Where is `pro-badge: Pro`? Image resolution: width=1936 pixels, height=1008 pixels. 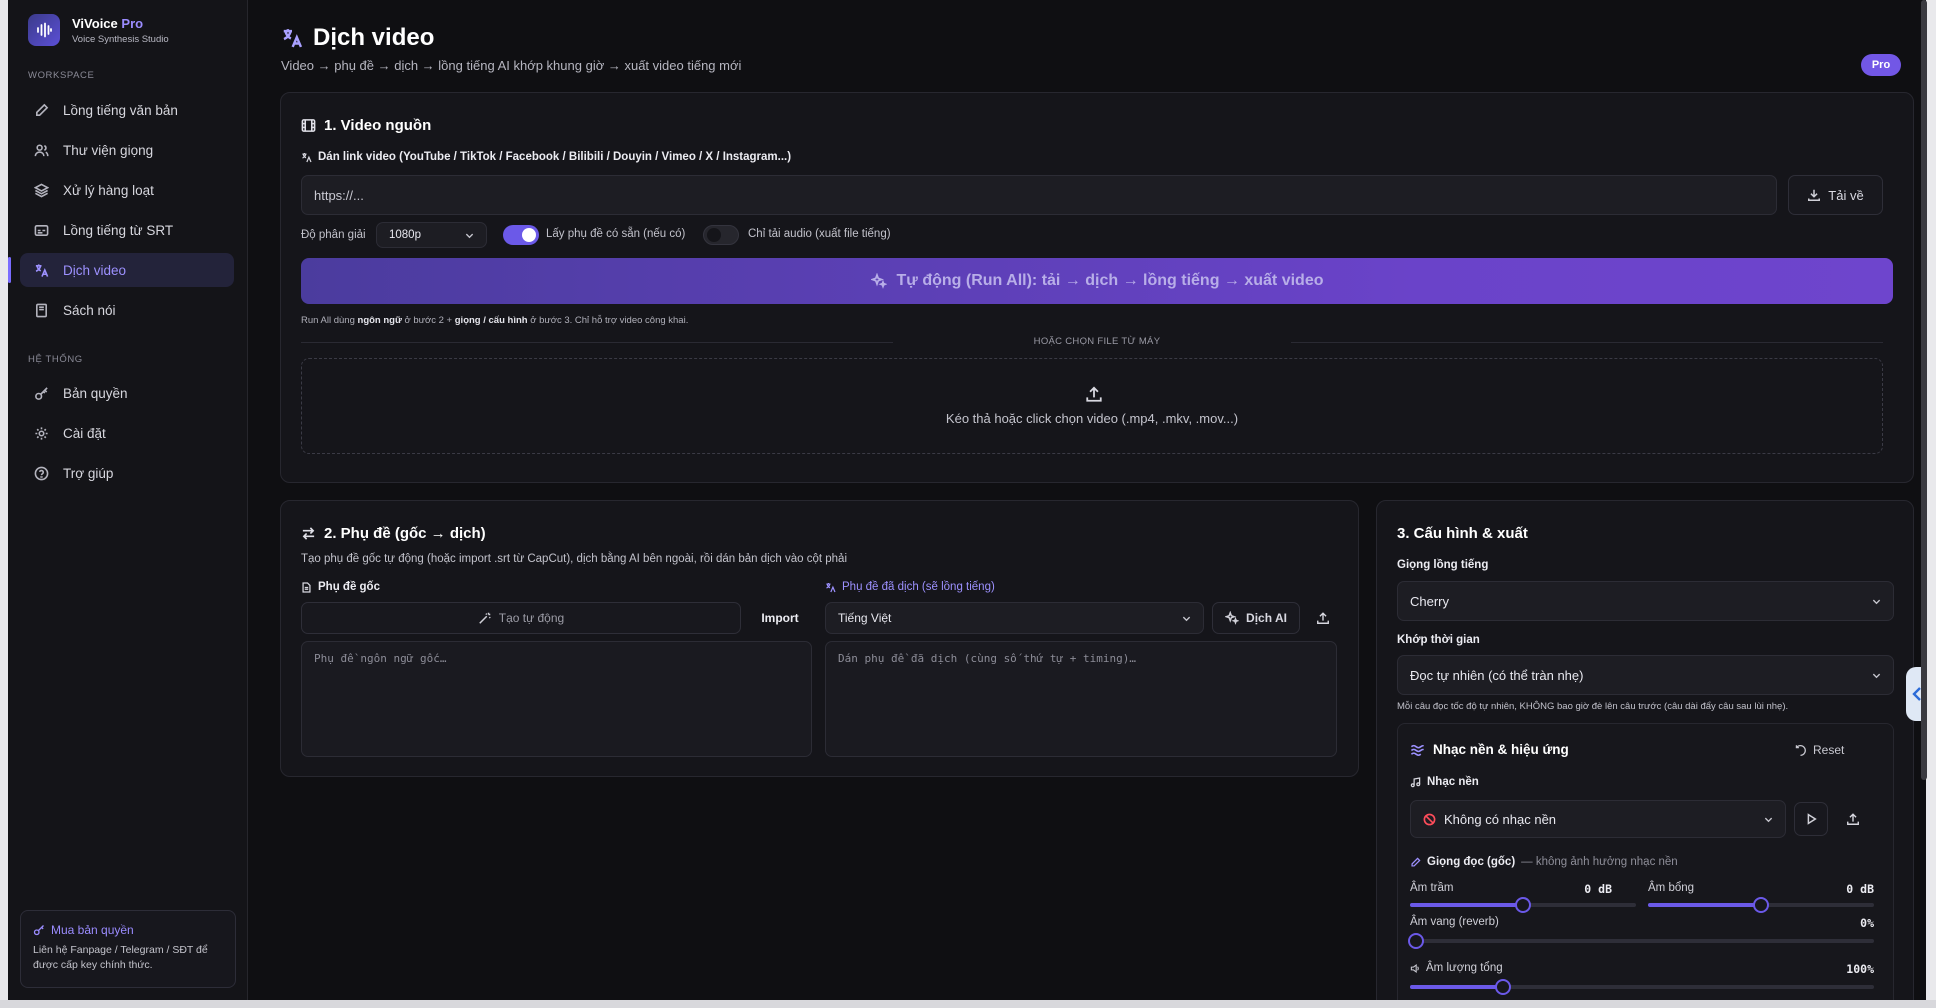 pro-badge: Pro is located at coordinates (1881, 65).